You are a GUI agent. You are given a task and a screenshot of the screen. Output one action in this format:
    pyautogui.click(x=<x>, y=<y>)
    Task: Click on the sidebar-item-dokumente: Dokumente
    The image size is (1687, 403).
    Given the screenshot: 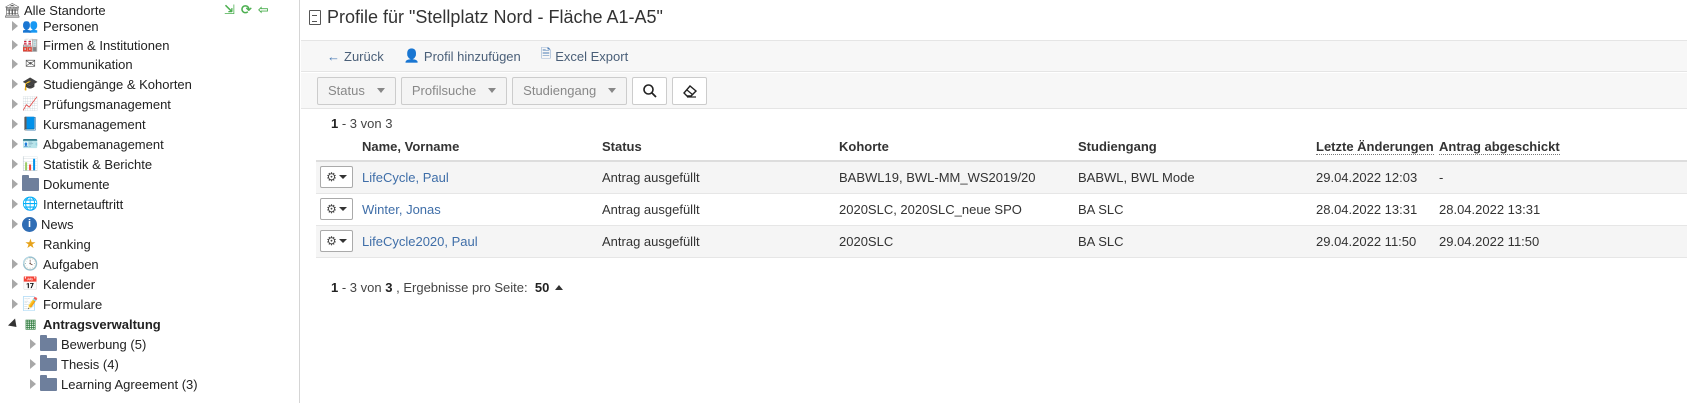 What is the action you would take?
    pyautogui.click(x=54, y=184)
    